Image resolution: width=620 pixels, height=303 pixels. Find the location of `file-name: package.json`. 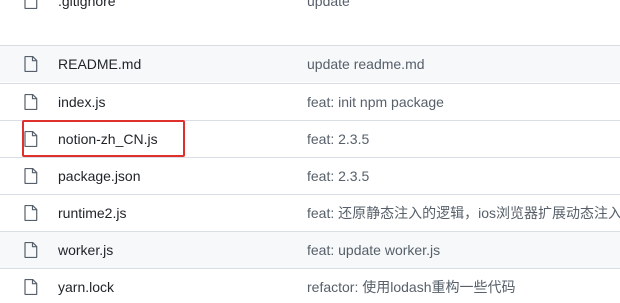

file-name: package.json is located at coordinates (99, 176).